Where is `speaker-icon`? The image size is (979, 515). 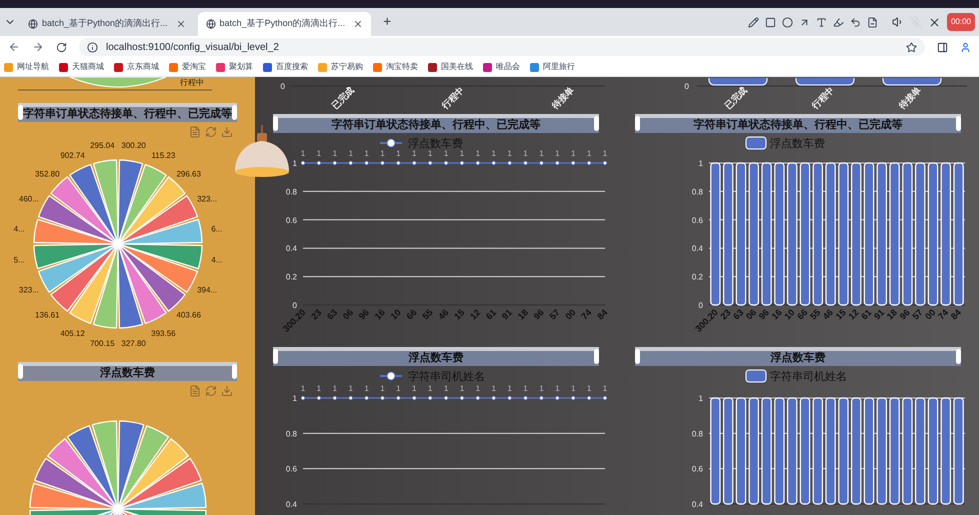
speaker-icon is located at coordinates (898, 22).